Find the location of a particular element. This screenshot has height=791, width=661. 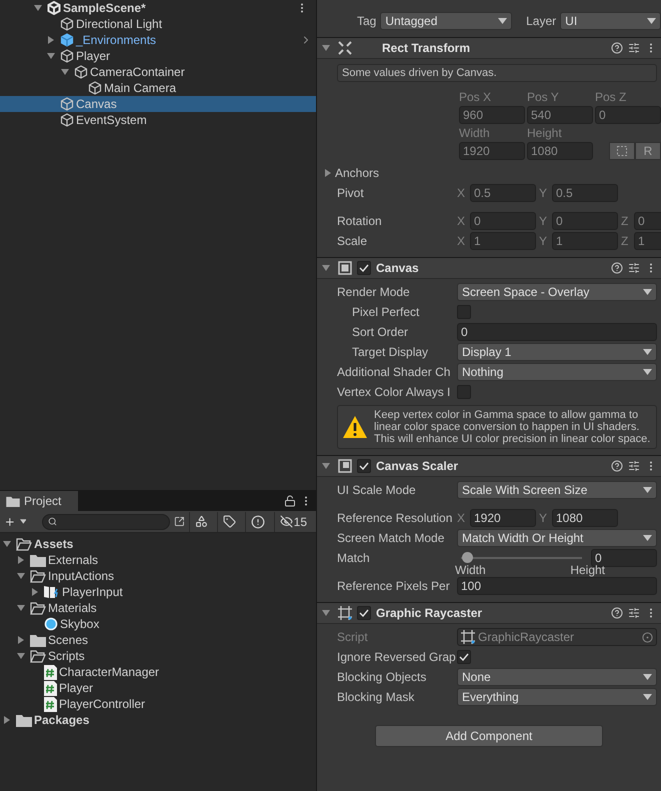

property-label: Additional Shader Ch is located at coordinates (394, 372).